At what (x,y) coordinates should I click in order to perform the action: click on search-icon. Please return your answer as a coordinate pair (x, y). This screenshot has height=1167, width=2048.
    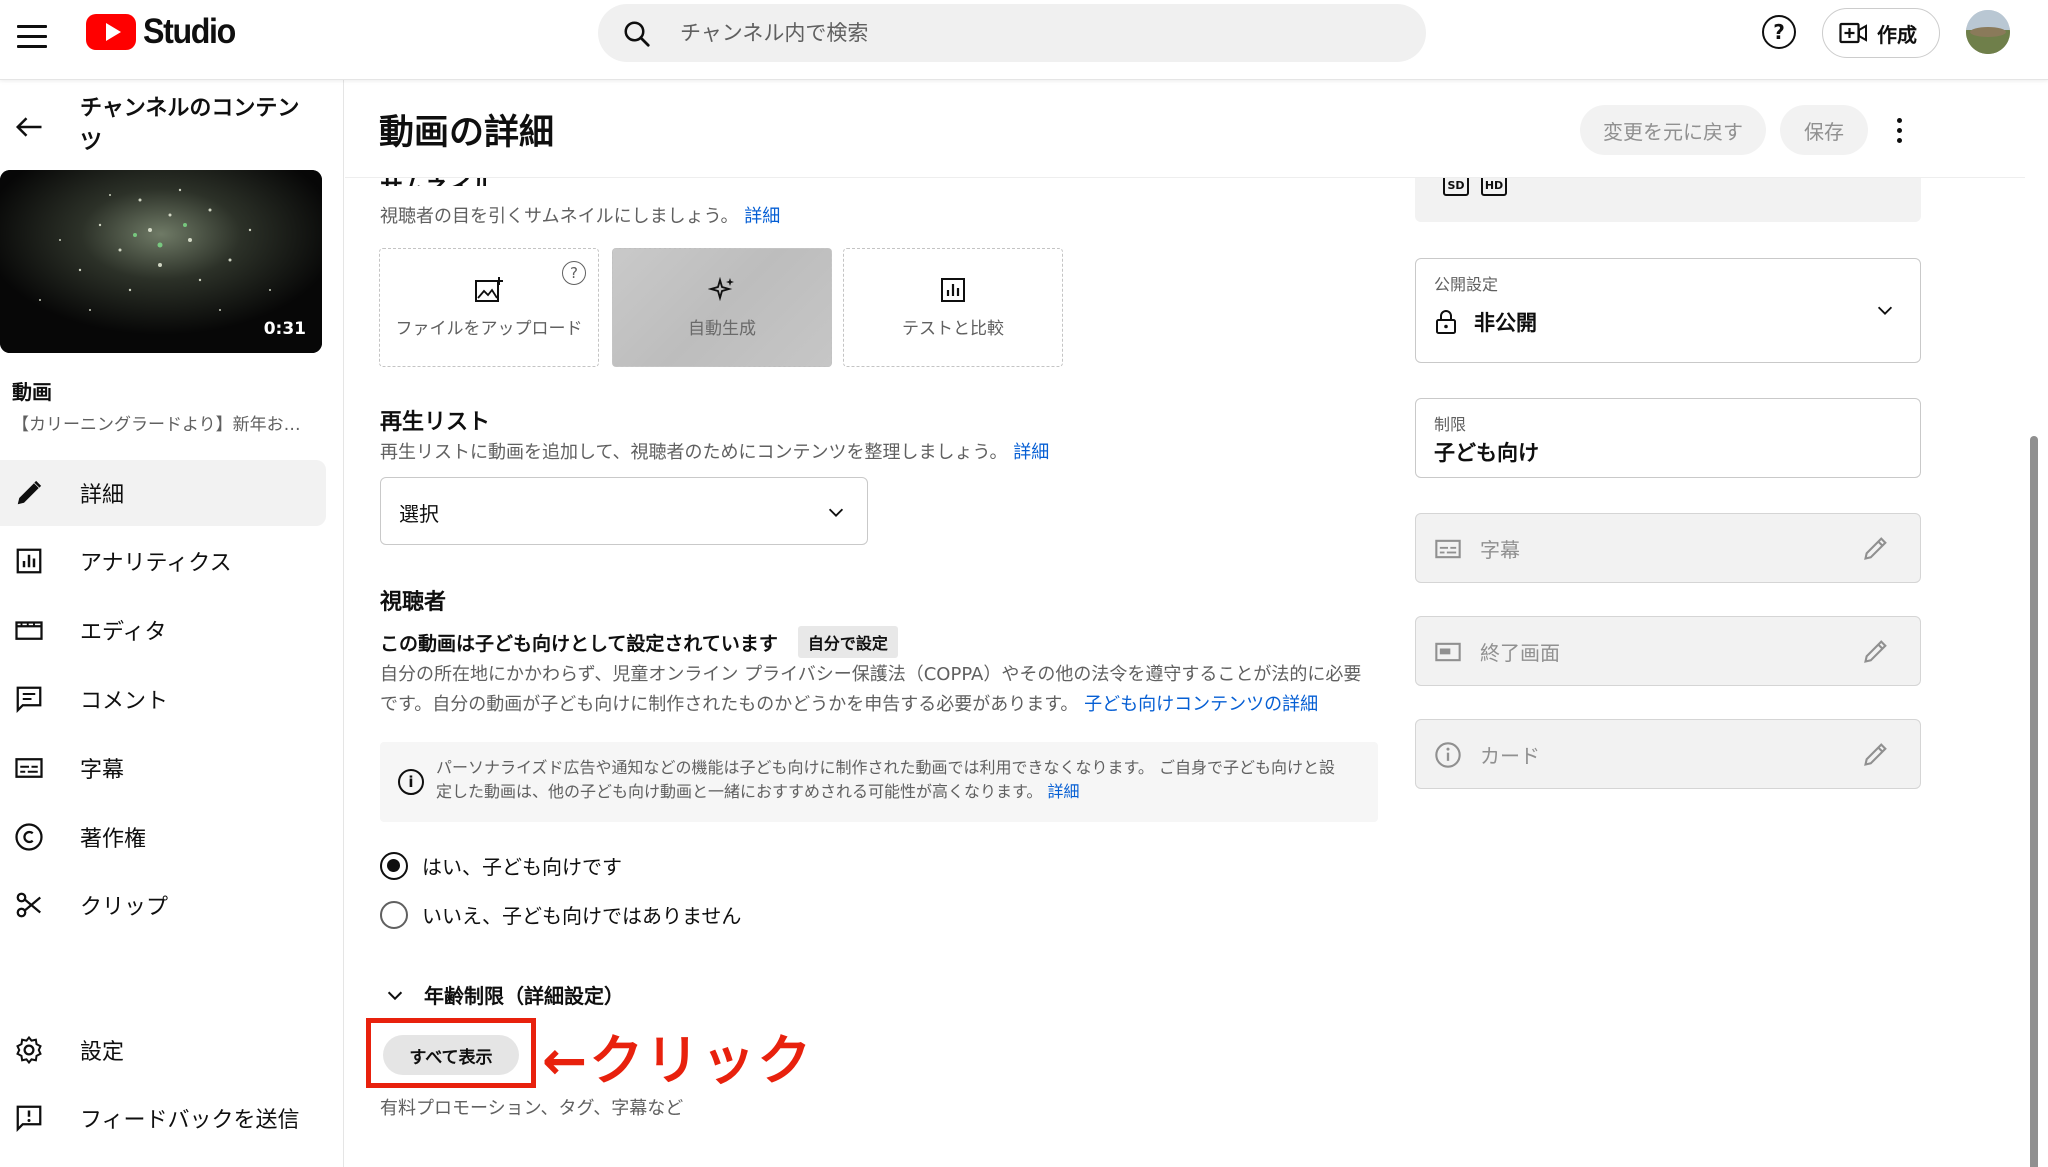
    Looking at the image, I should click on (637, 34).